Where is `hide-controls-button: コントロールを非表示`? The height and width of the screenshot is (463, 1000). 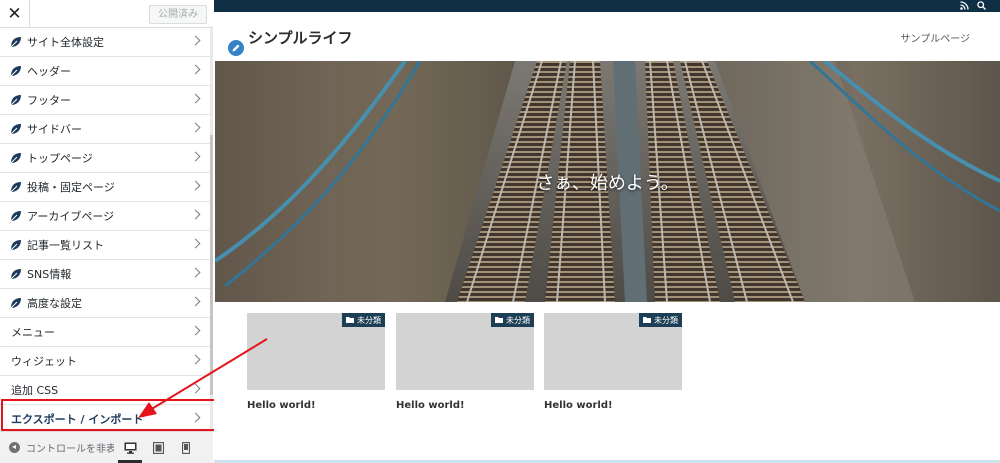 hide-controls-button: コントロールを非表示 is located at coordinates (58, 447).